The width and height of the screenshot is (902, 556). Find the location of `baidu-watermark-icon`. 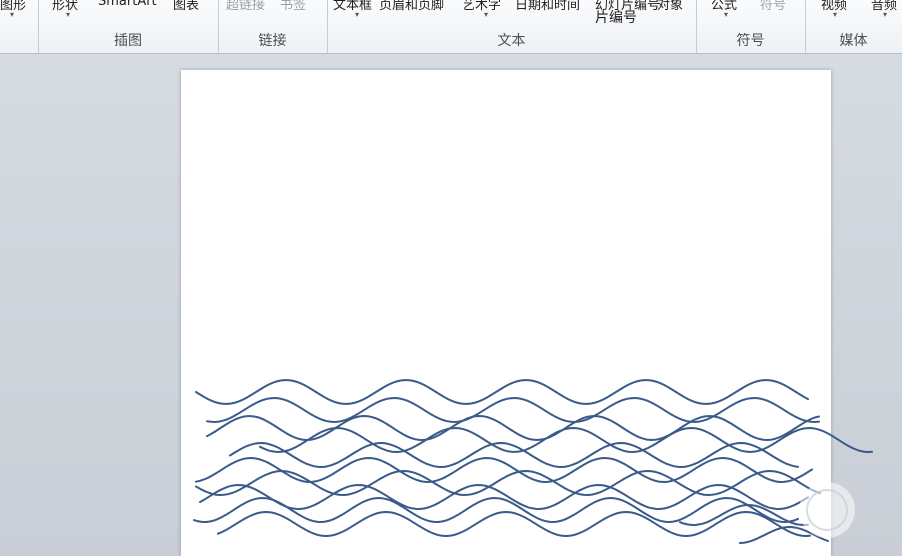

baidu-watermark-icon is located at coordinates (827, 510).